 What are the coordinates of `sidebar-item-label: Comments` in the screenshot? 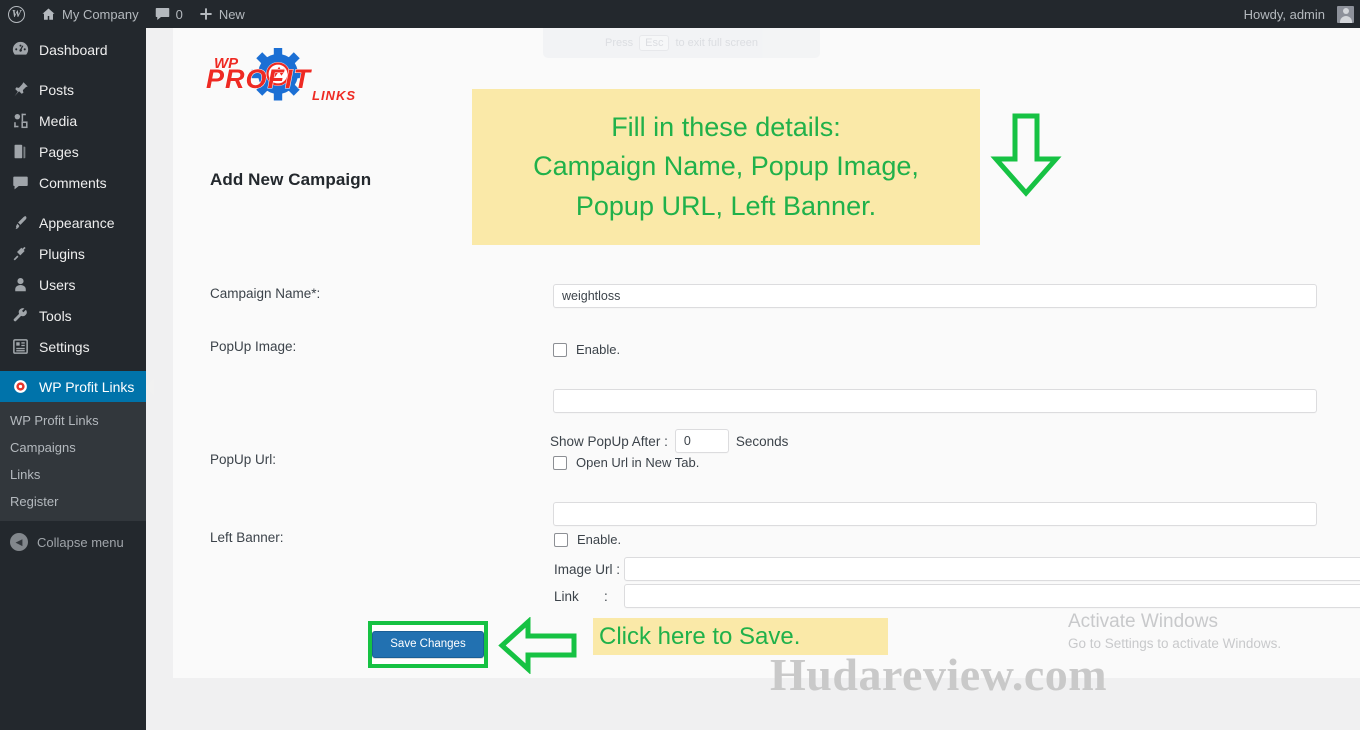 It's located at (73, 182).